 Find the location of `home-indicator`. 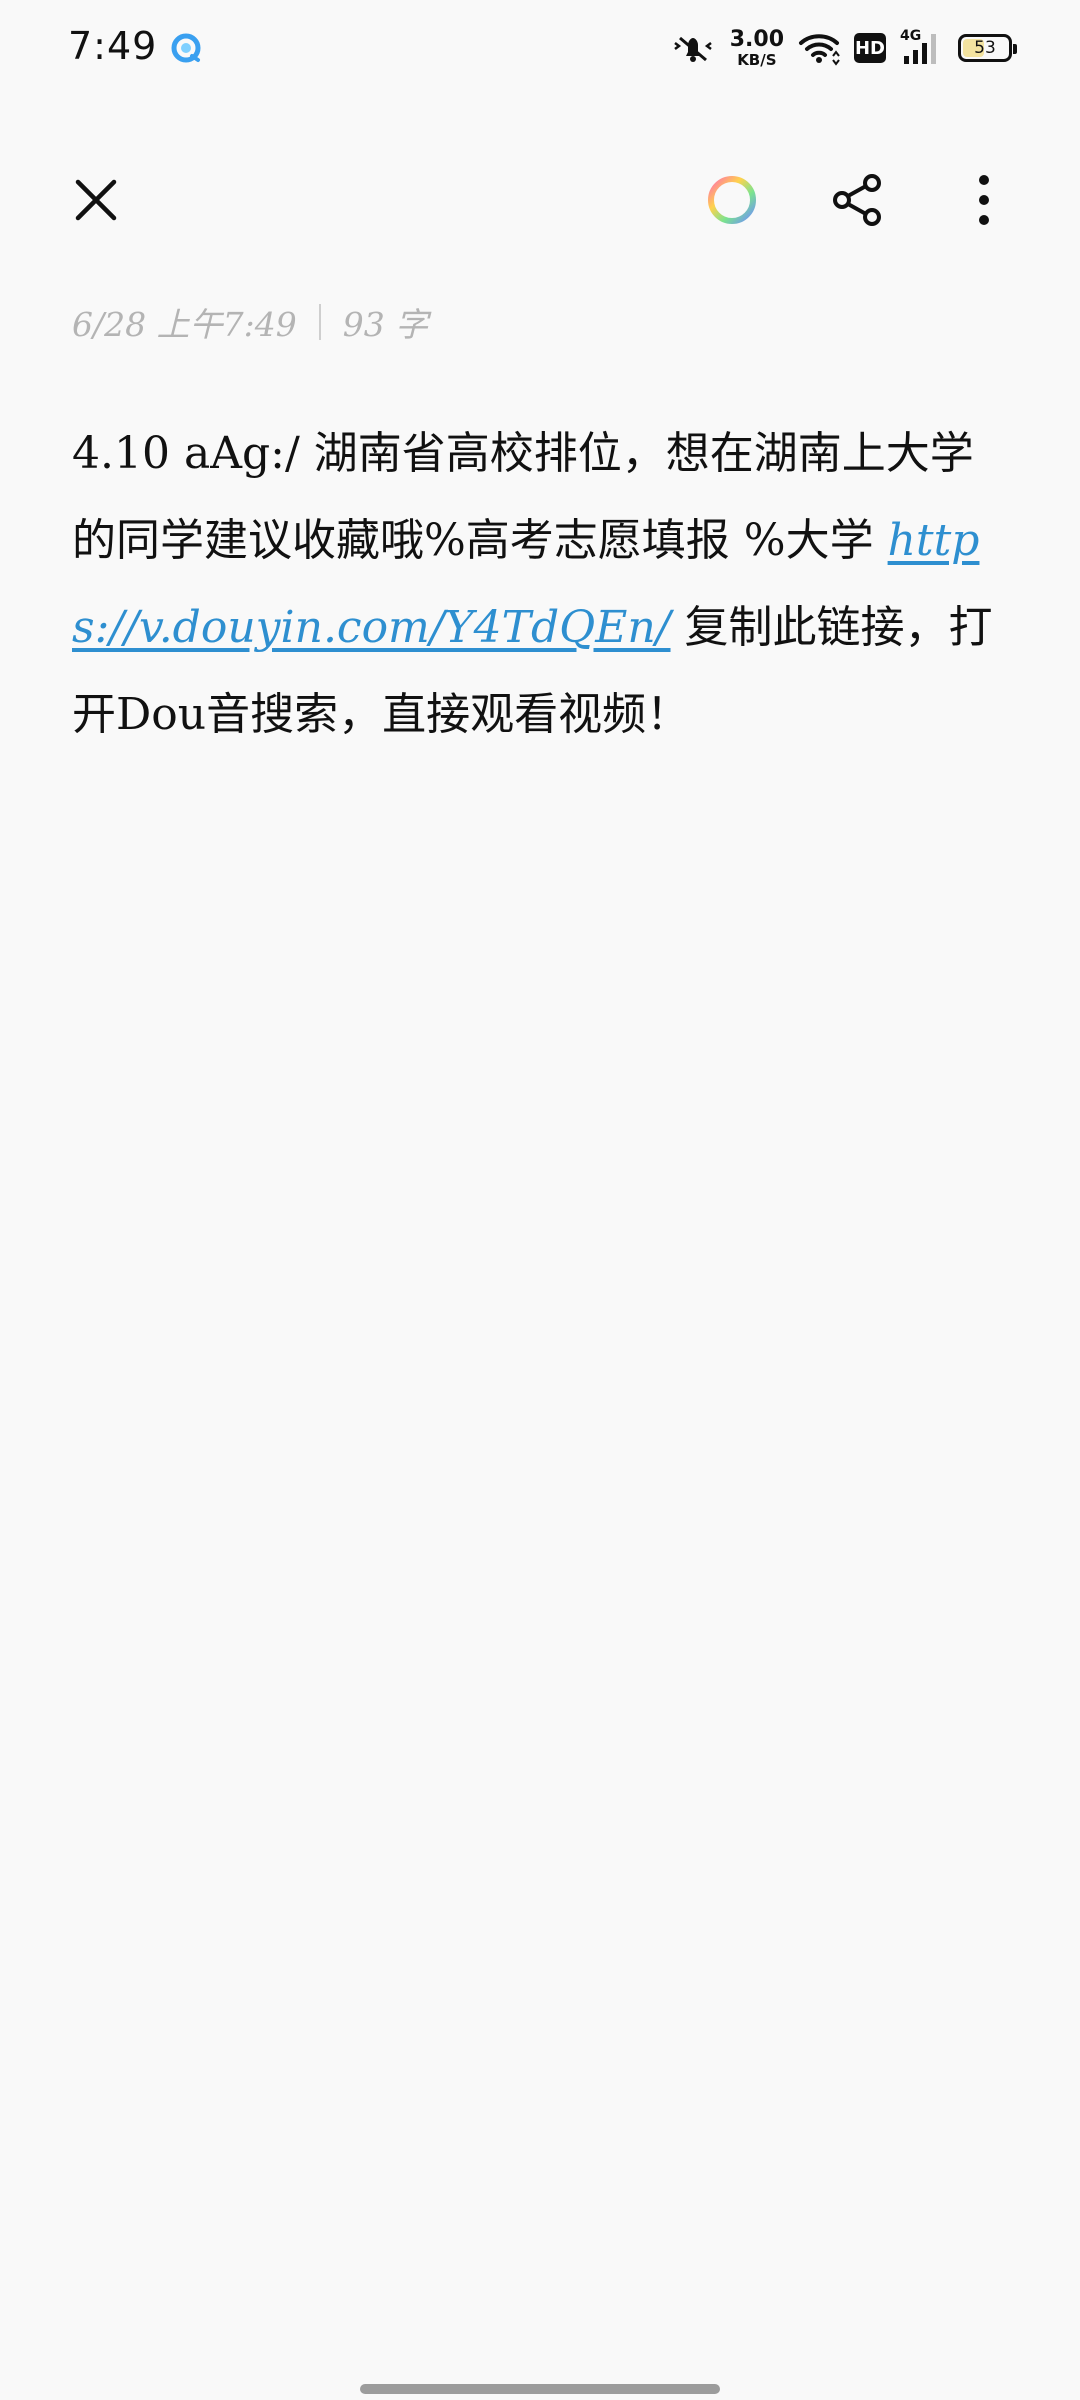

home-indicator is located at coordinates (540, 2389).